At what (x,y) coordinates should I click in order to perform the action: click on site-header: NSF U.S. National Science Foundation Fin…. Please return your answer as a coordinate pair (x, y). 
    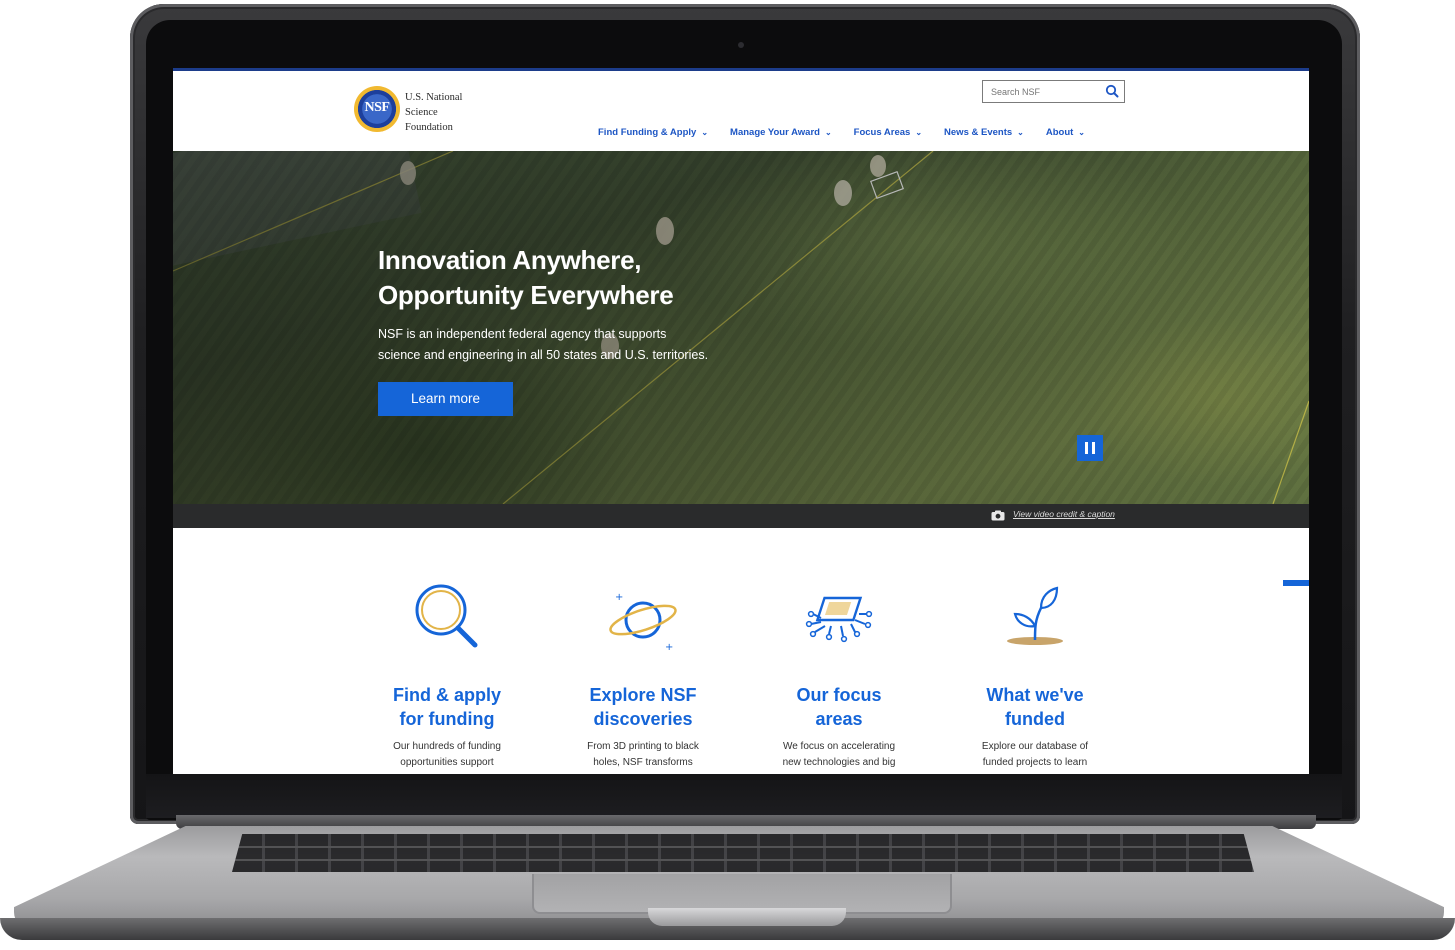
    Looking at the image, I should click on (741, 109).